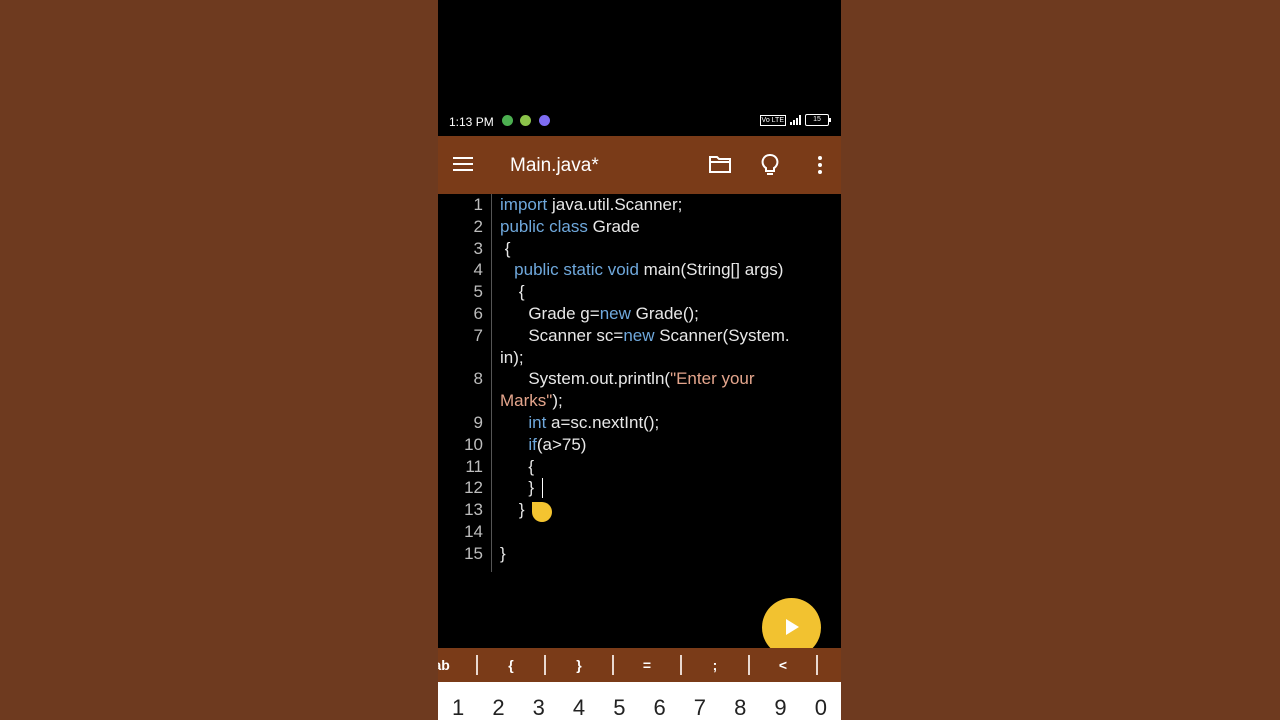 This screenshot has width=1280, height=720. I want to click on symbol-bar: Tab{}=;<, so click(639, 665).